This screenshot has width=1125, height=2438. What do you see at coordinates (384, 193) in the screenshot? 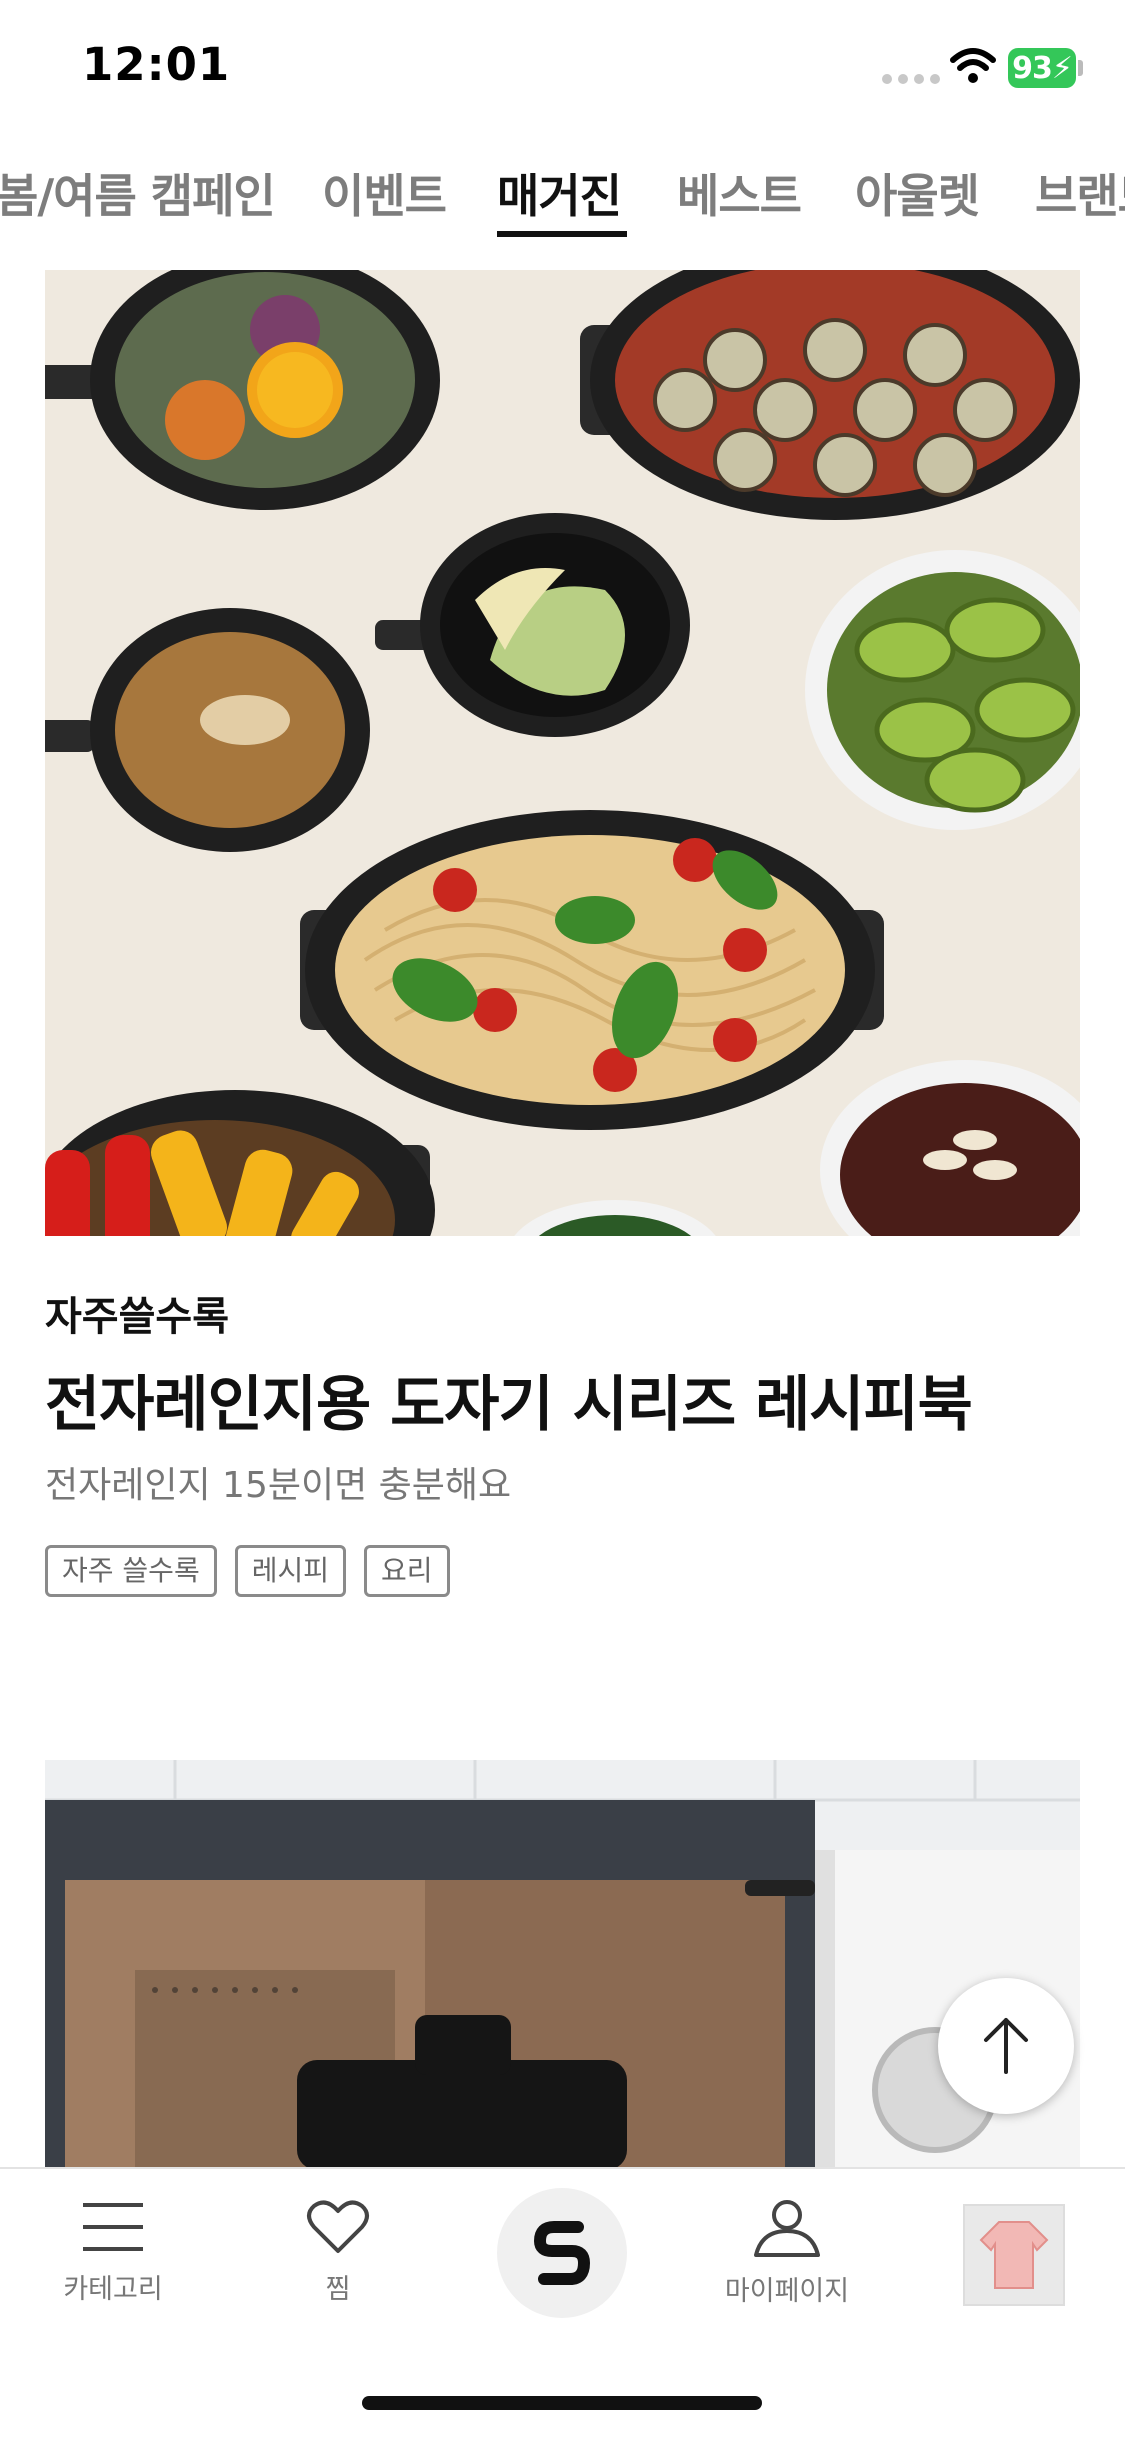
I see `tab-event: 이벤트` at bounding box center [384, 193].